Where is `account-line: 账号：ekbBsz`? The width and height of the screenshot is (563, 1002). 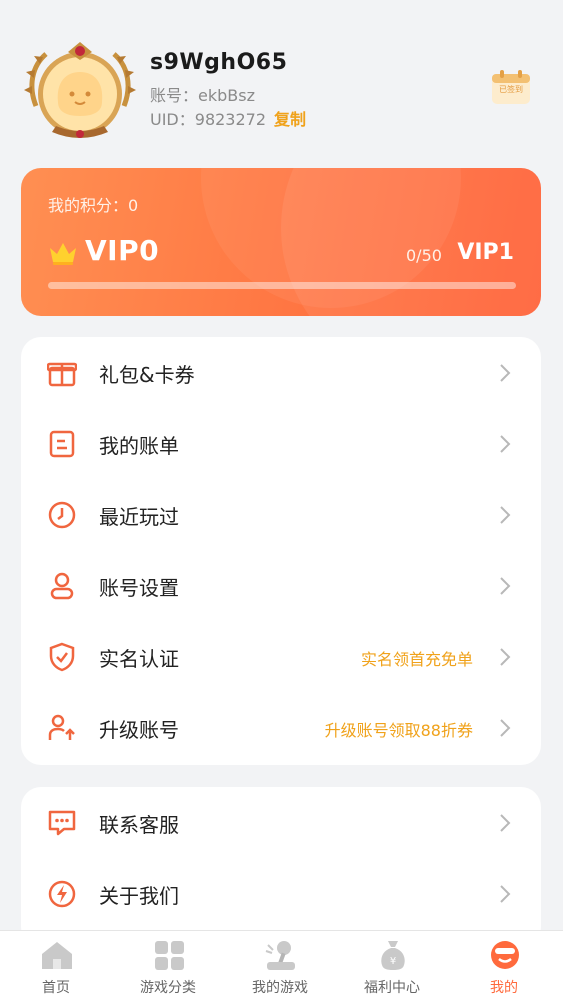
account-line: 账号：ekbBsz is located at coordinates (202, 94).